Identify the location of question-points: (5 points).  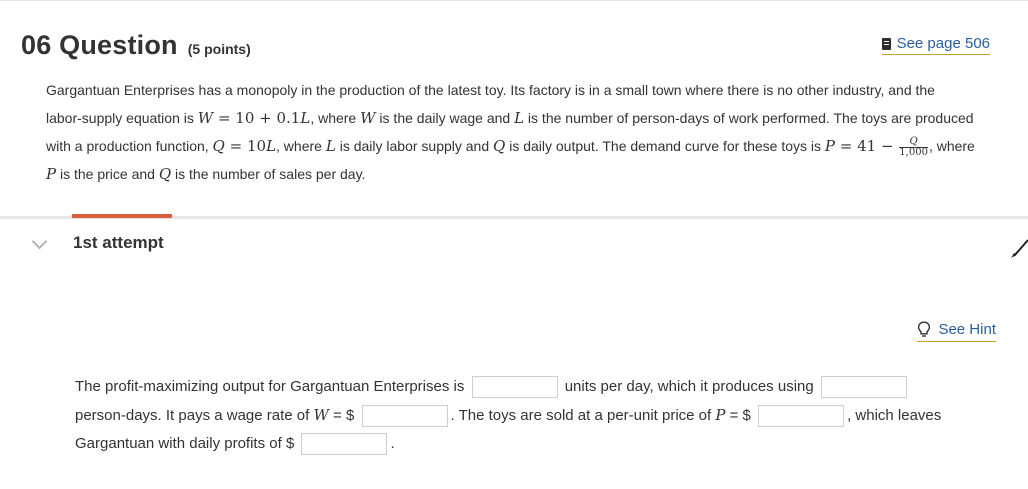
(219, 49).